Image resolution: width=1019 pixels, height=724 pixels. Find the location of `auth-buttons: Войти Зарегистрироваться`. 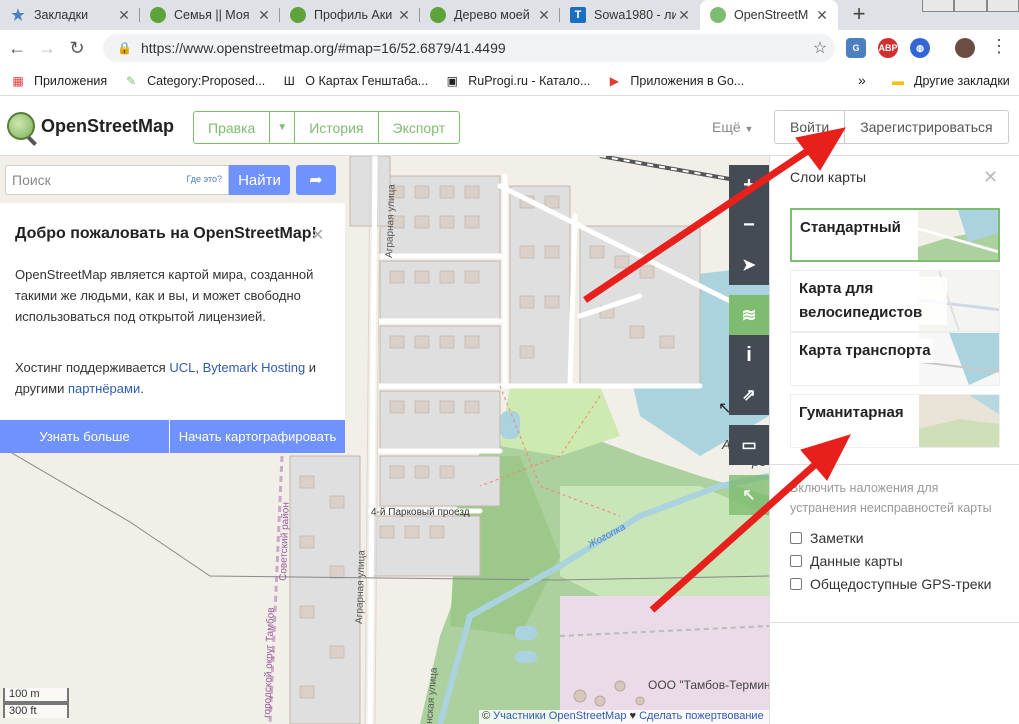

auth-buttons: Войти Зарегистрироваться is located at coordinates (891, 127).